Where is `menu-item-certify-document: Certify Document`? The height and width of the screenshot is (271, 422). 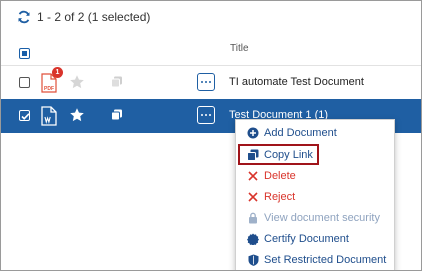 menu-item-certify-document: Certify Document is located at coordinates (316, 238).